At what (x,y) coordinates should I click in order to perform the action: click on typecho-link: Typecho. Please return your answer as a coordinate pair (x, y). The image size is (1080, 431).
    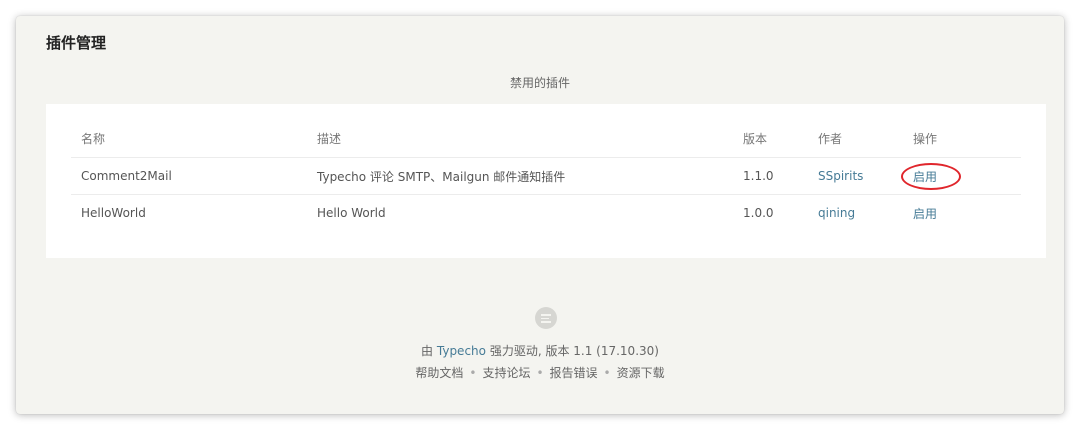
    Looking at the image, I should click on (461, 351).